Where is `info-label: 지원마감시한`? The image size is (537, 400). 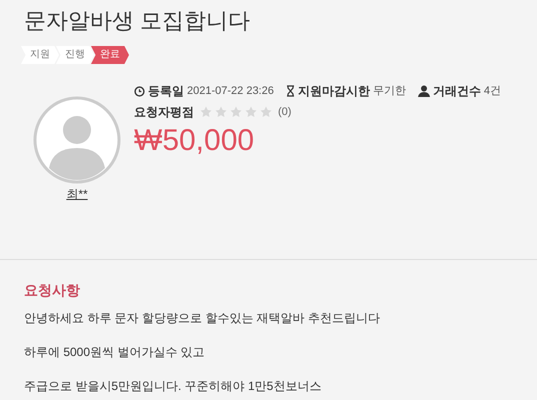 info-label: 지원마감시한 is located at coordinates (334, 91).